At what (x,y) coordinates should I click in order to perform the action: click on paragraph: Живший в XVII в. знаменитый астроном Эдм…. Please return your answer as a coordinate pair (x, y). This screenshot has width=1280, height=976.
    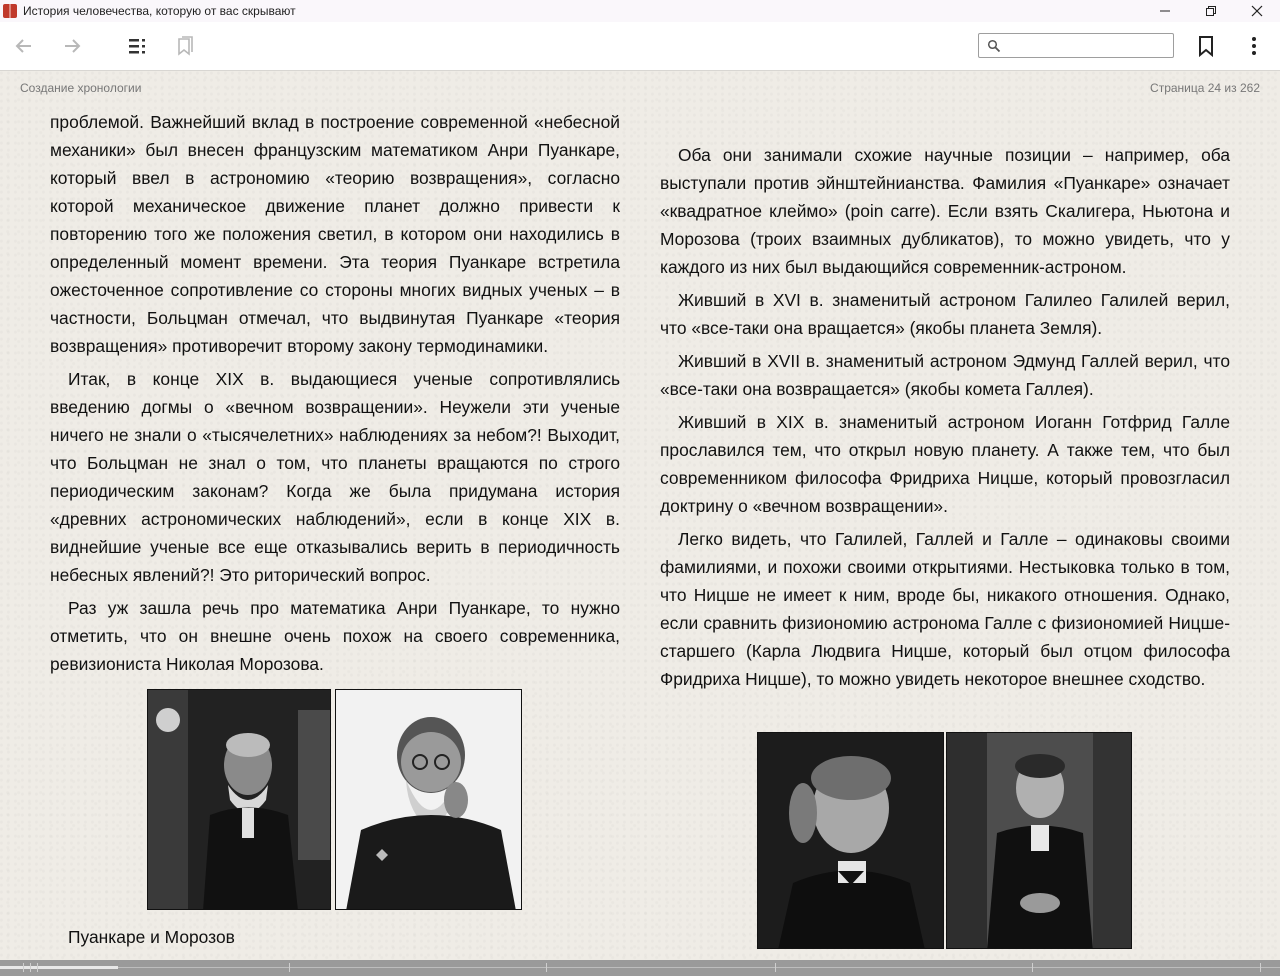
    Looking at the image, I should click on (945, 375).